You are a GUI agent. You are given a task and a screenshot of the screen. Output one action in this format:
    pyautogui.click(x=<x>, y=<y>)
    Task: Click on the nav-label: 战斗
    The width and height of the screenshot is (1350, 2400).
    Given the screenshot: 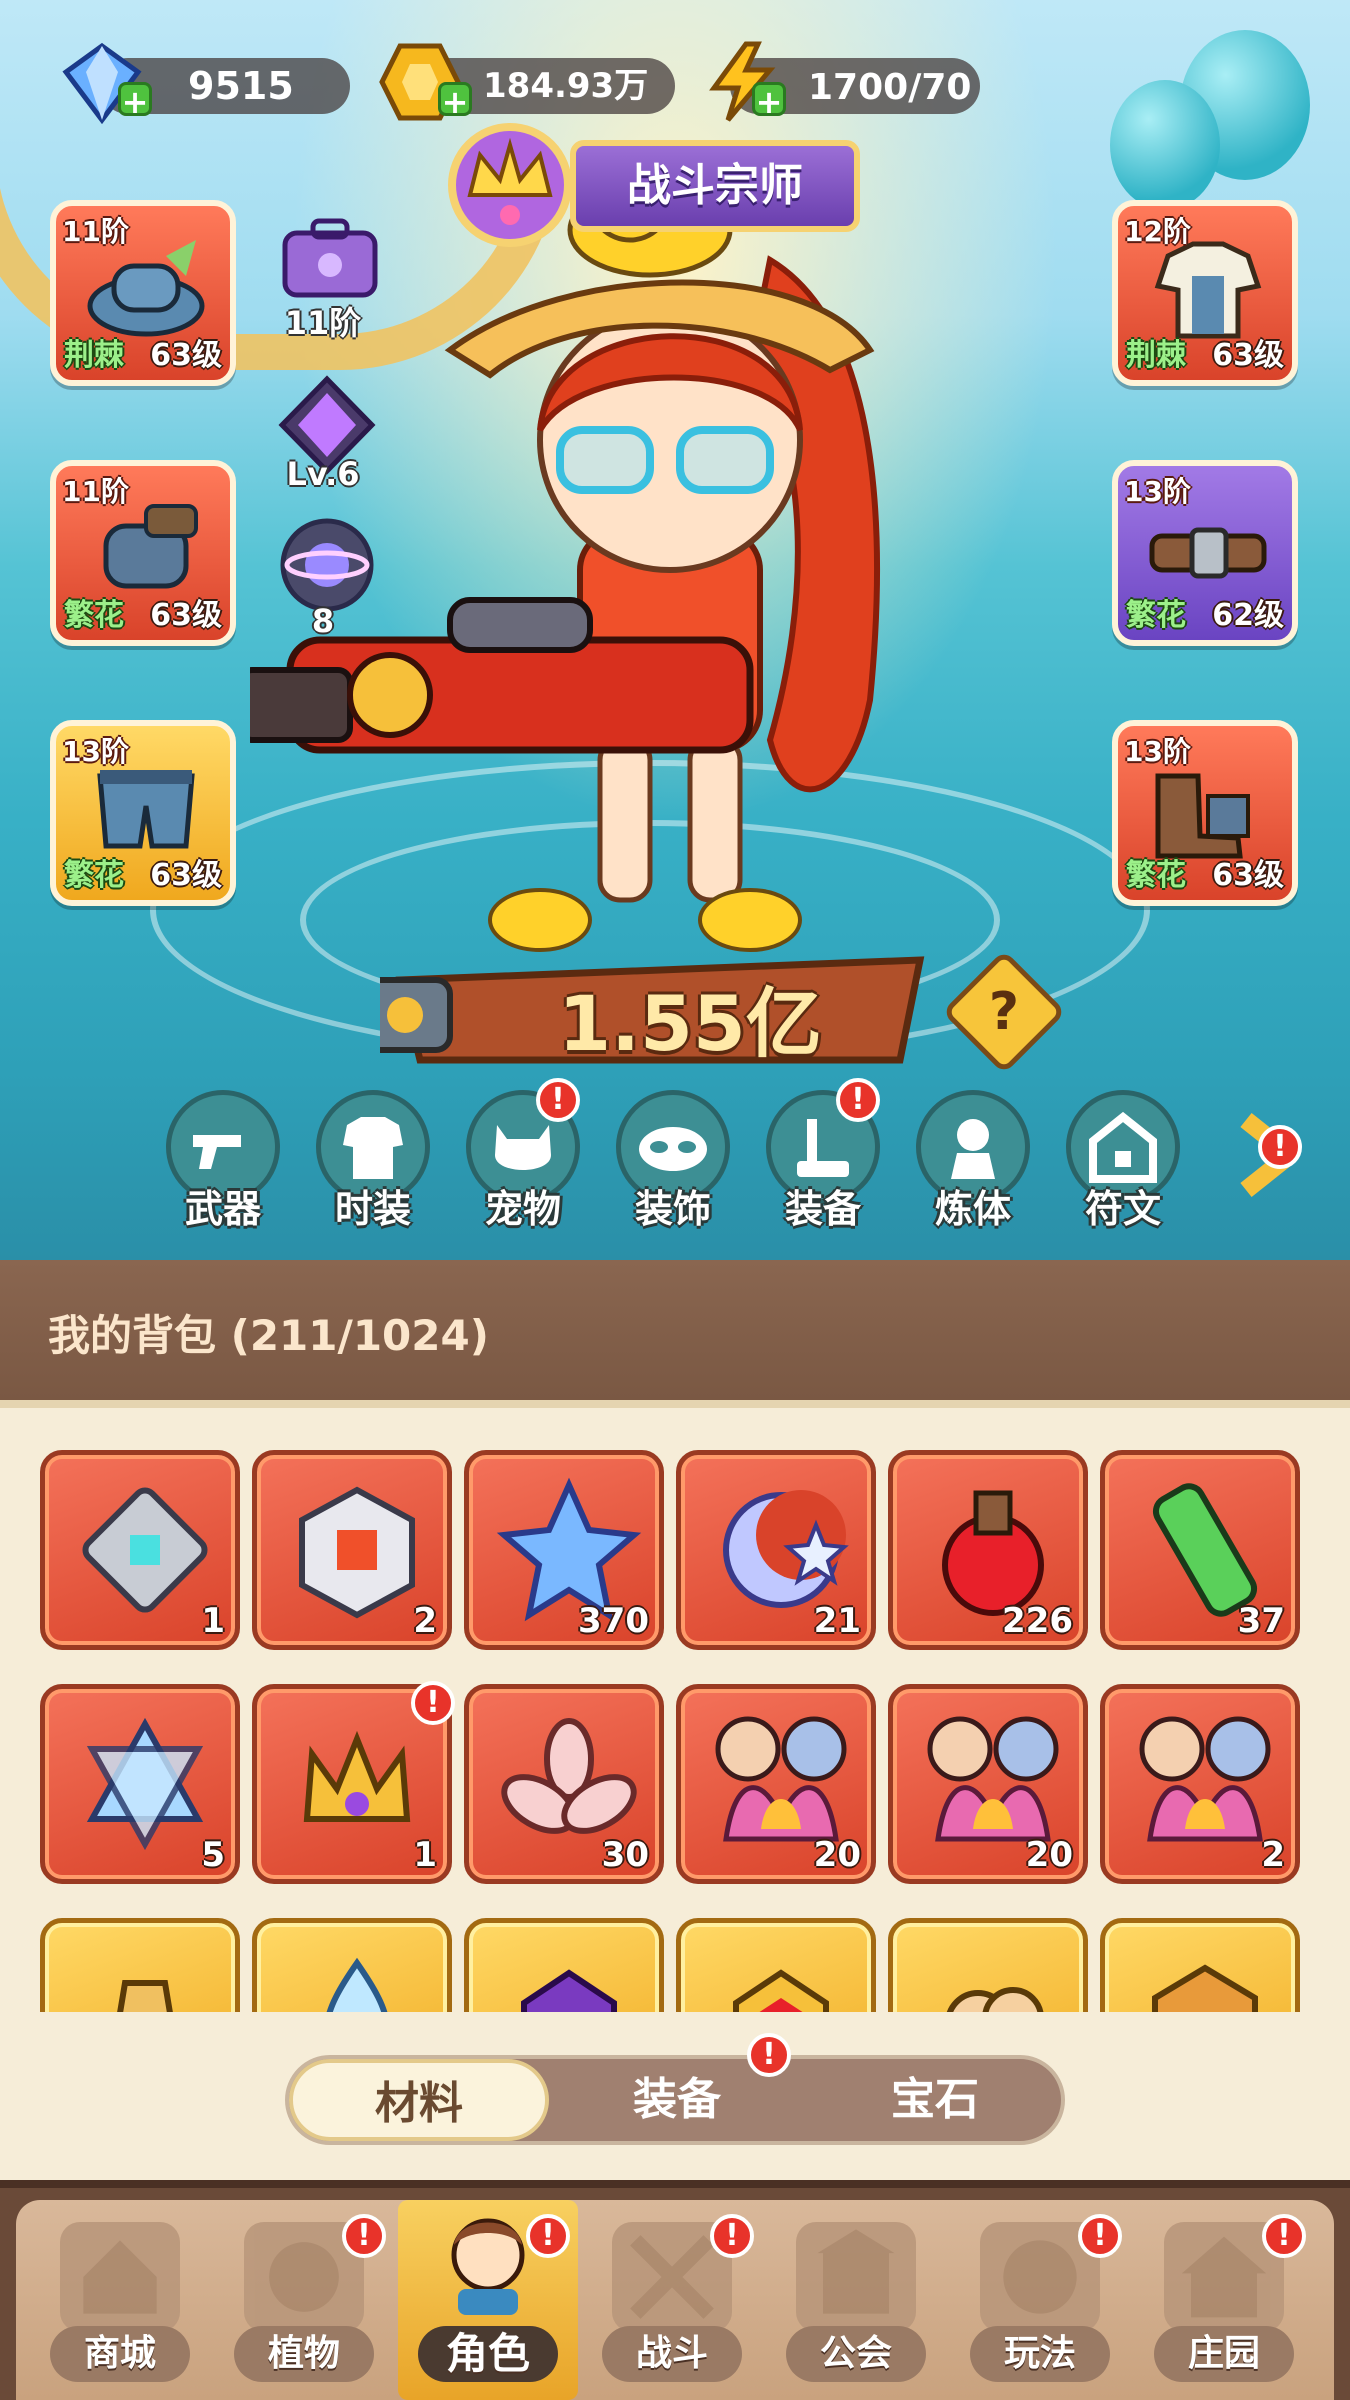 What is the action you would take?
    pyautogui.click(x=672, y=2354)
    